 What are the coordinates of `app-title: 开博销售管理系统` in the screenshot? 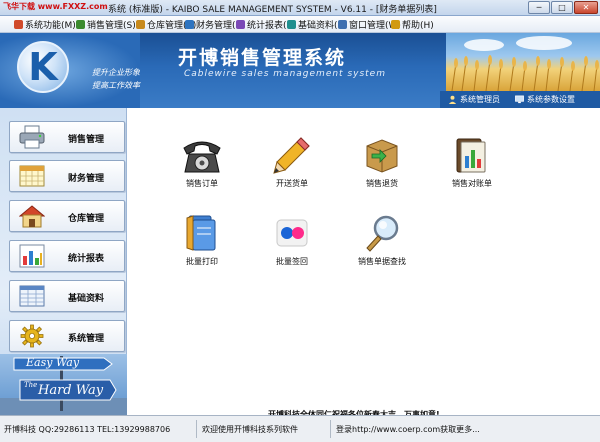 It's located at (262, 58).